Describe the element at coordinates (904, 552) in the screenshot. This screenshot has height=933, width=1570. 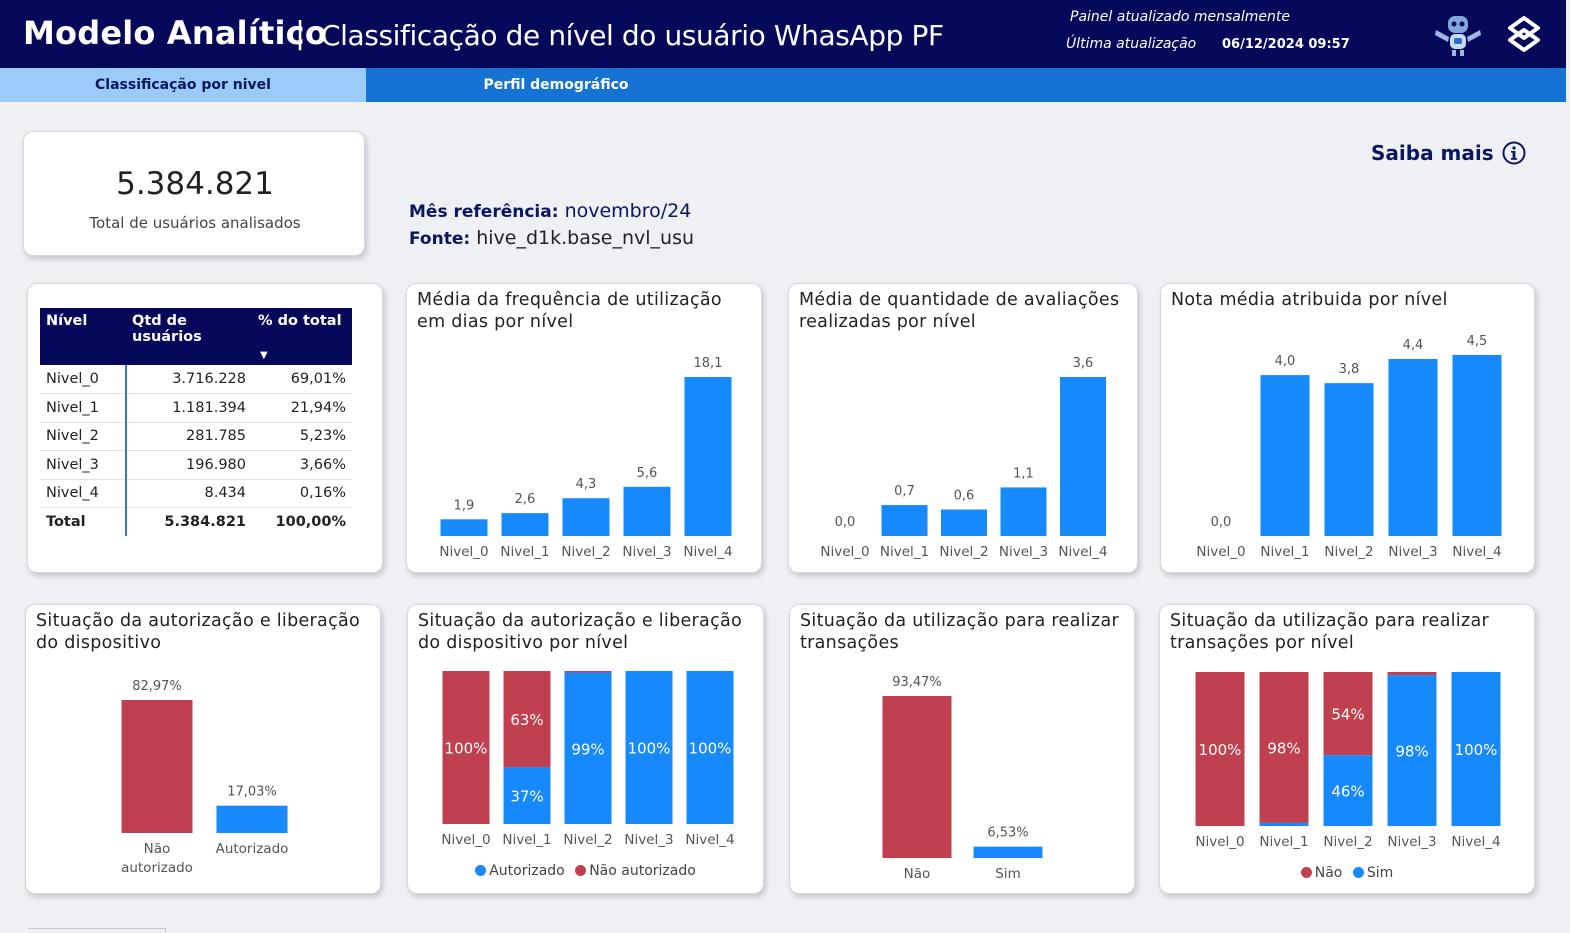
I see `tick-label-aval-1: Nivel_1` at that location.